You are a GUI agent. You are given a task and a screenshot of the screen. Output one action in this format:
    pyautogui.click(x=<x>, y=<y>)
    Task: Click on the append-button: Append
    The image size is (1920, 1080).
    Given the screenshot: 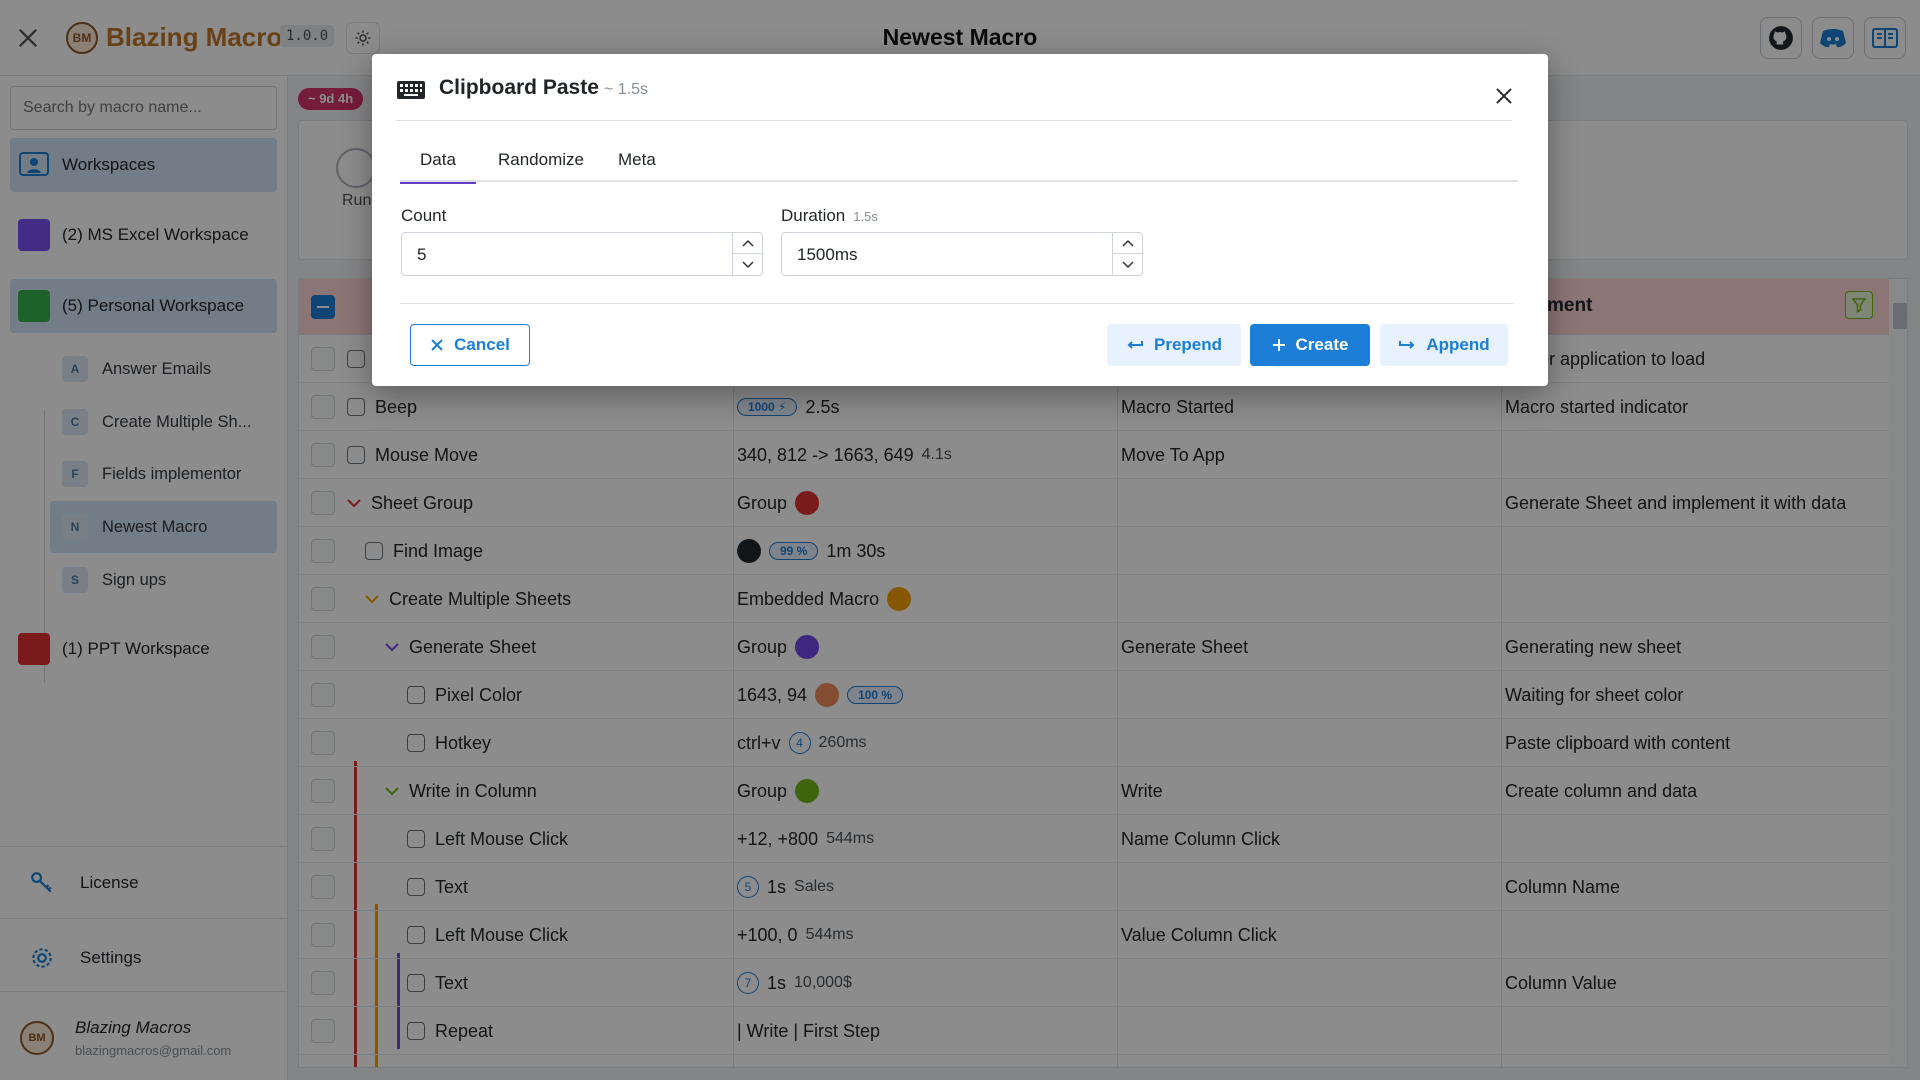 What is the action you would take?
    pyautogui.click(x=1444, y=345)
    